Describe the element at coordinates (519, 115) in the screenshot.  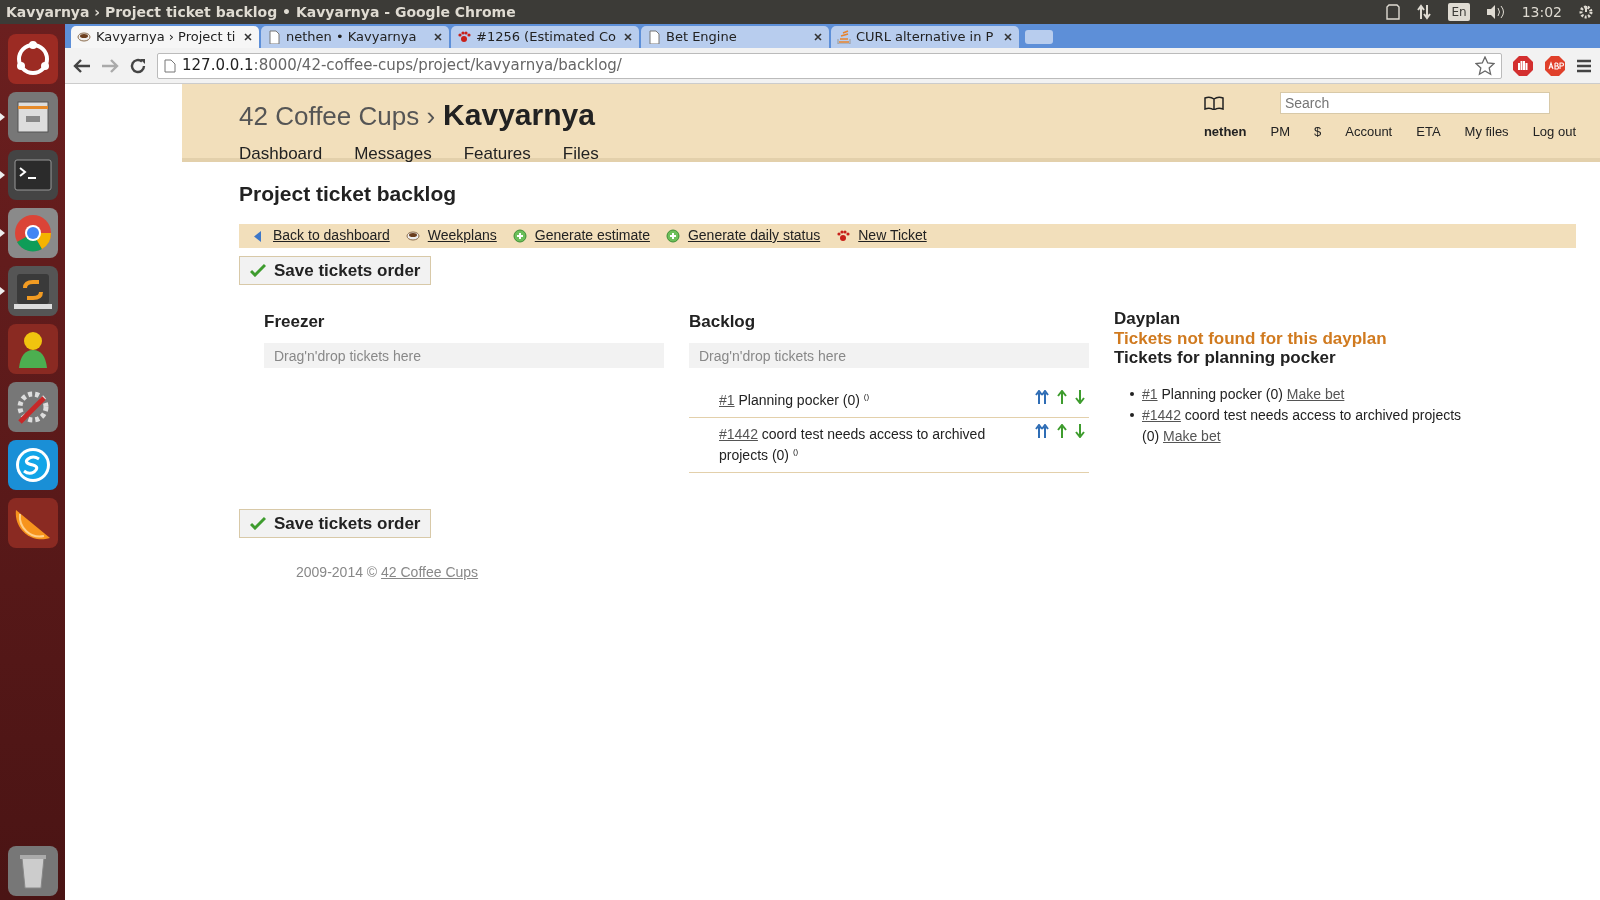
I see `project-name: Kavyarnya` at that location.